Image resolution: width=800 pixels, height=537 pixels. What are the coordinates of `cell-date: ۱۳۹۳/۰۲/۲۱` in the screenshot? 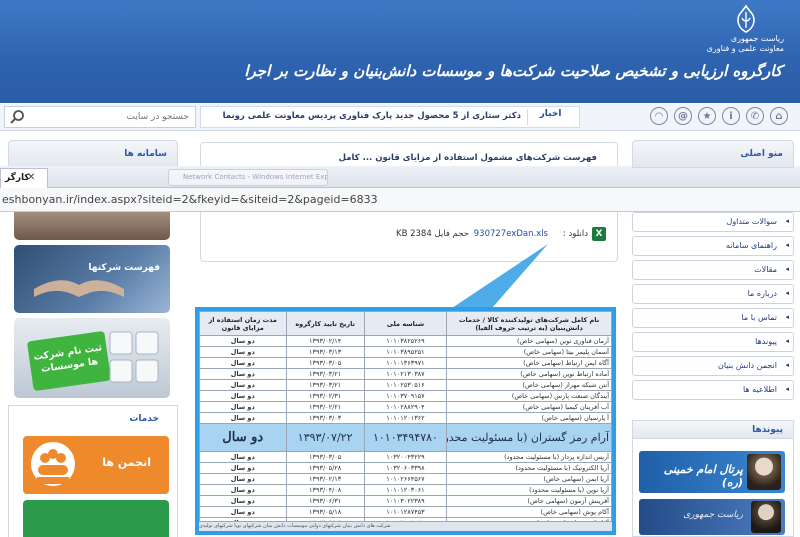 It's located at (325, 407).